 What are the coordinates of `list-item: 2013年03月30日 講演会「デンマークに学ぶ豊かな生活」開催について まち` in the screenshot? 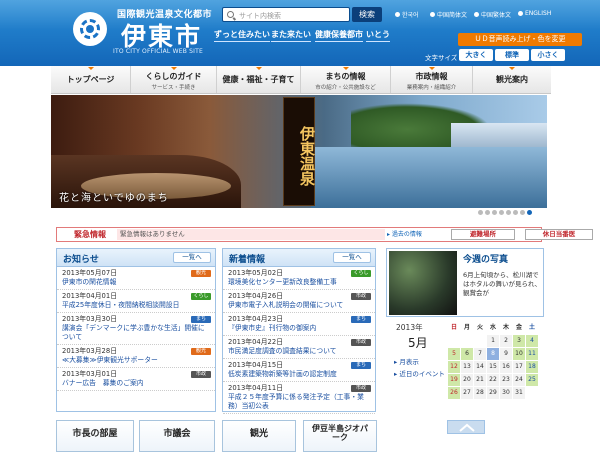 It's located at (136, 329).